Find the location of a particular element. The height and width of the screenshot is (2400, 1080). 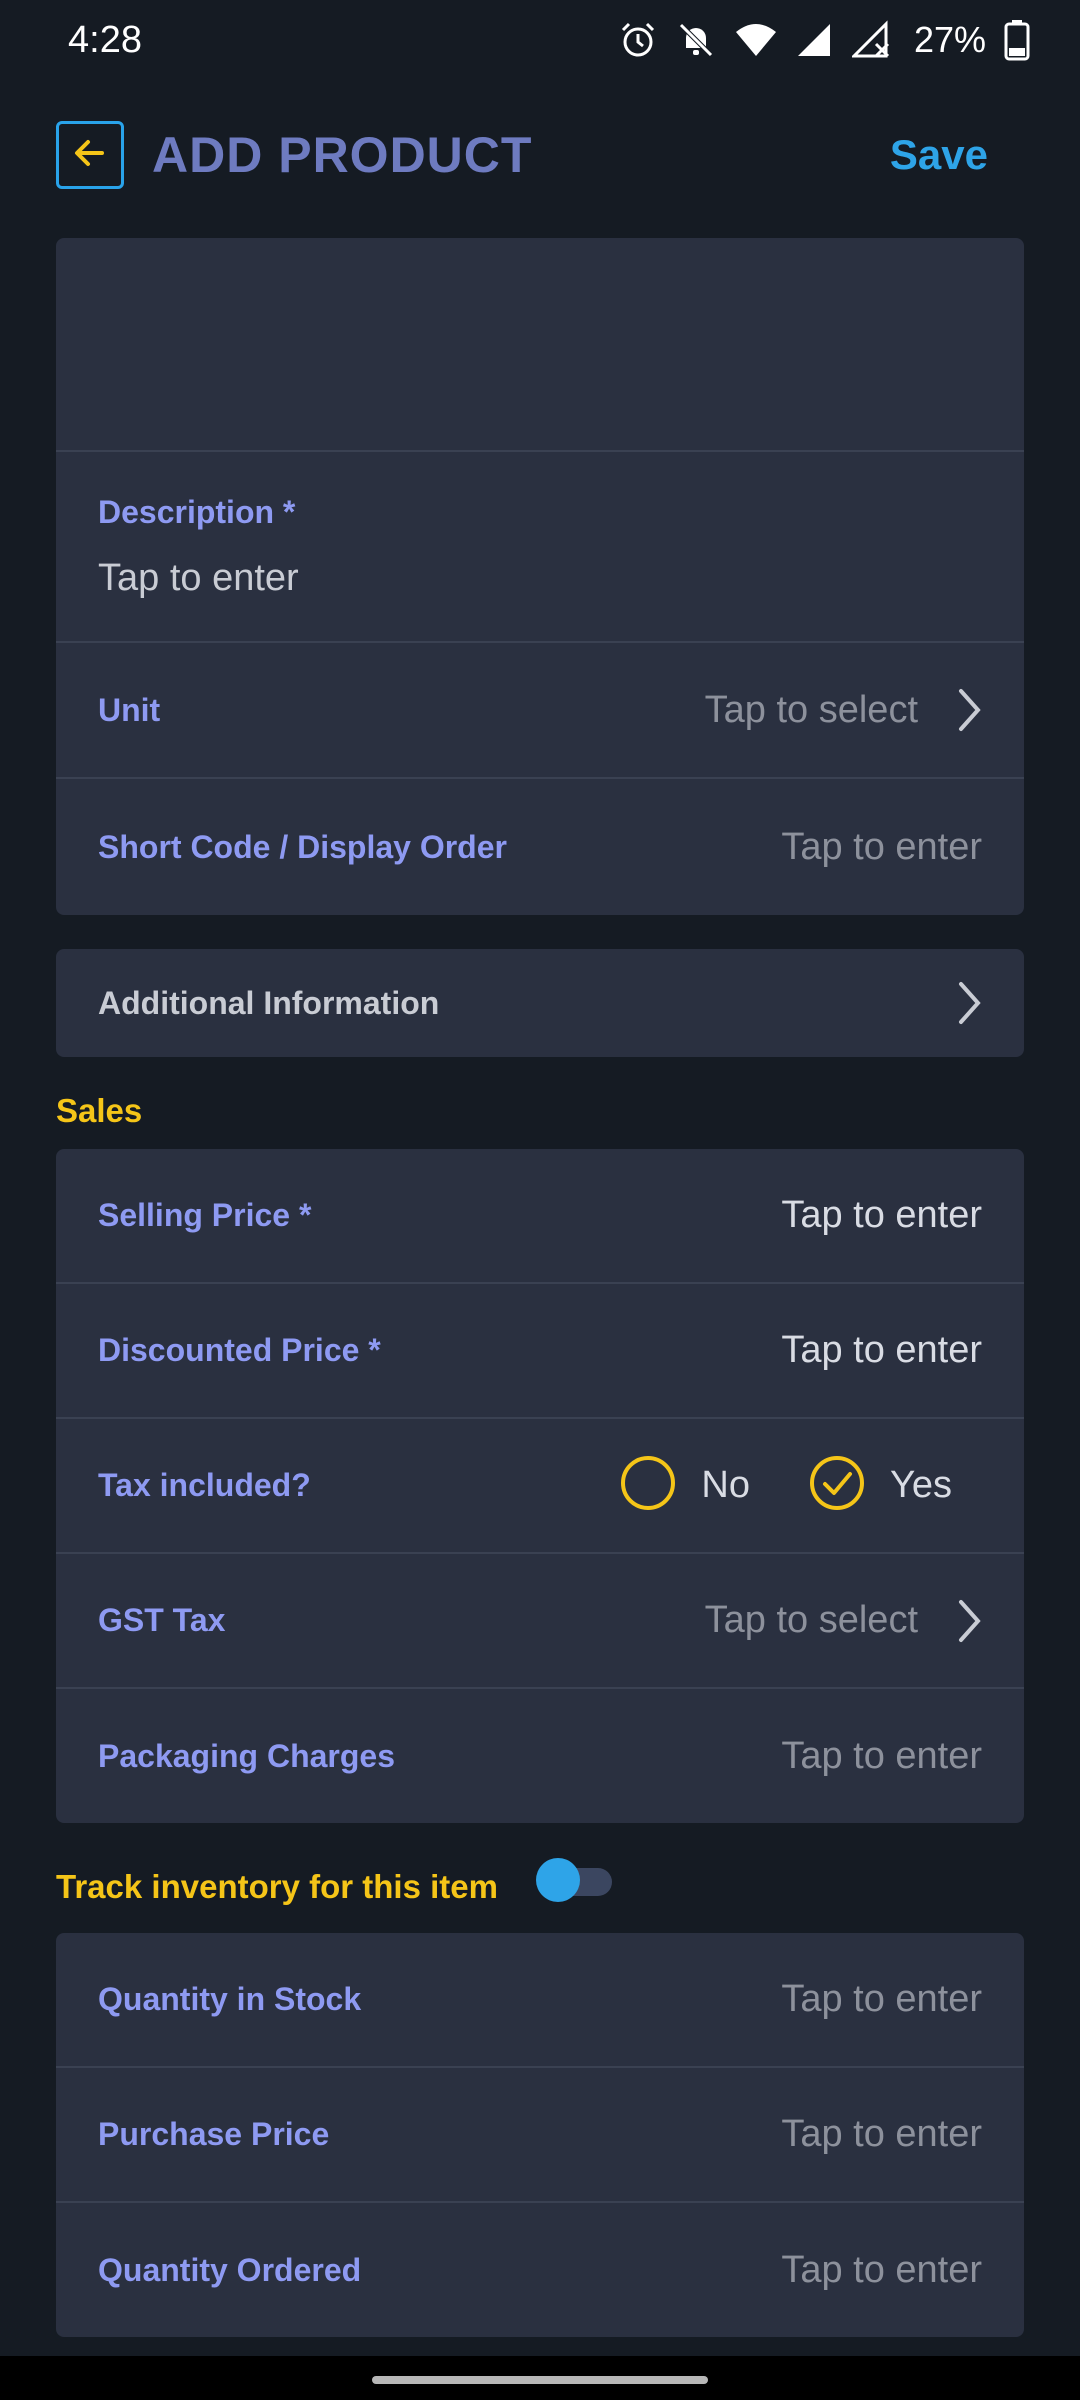

toggle-thumb is located at coordinates (558, 1880).